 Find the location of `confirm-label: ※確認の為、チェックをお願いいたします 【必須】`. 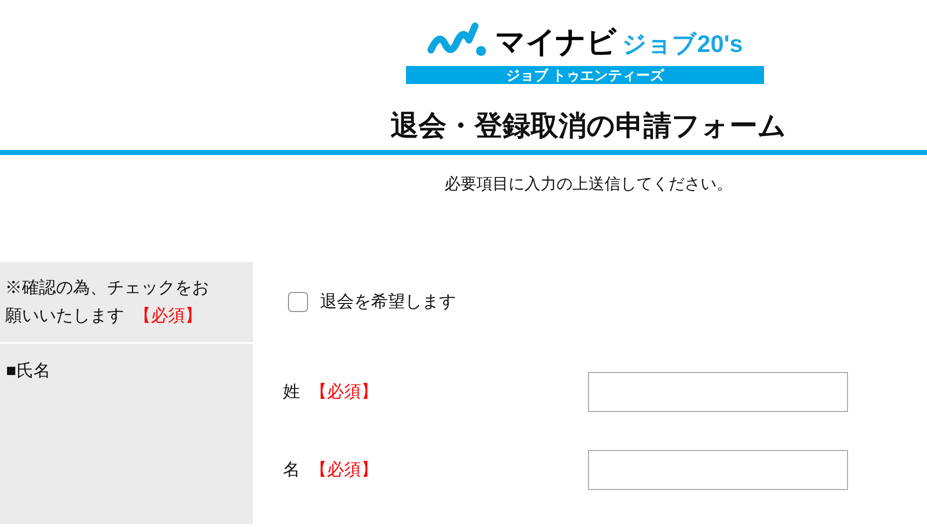

confirm-label: ※確認の為、チェックをお願いいたします 【必須】 is located at coordinates (107, 302).